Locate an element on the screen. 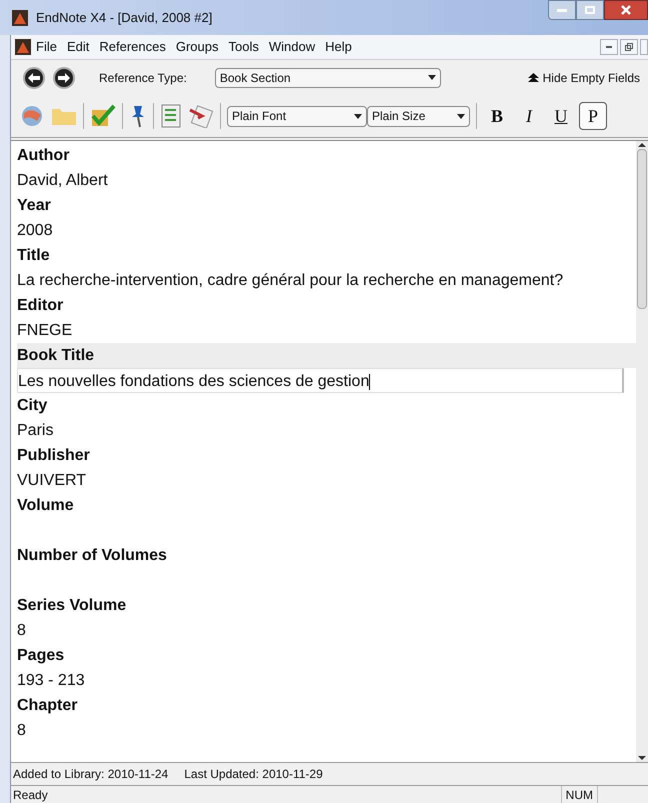 Image resolution: width=648 pixels, height=803 pixels. left-arrow-icon is located at coordinates (34, 77).